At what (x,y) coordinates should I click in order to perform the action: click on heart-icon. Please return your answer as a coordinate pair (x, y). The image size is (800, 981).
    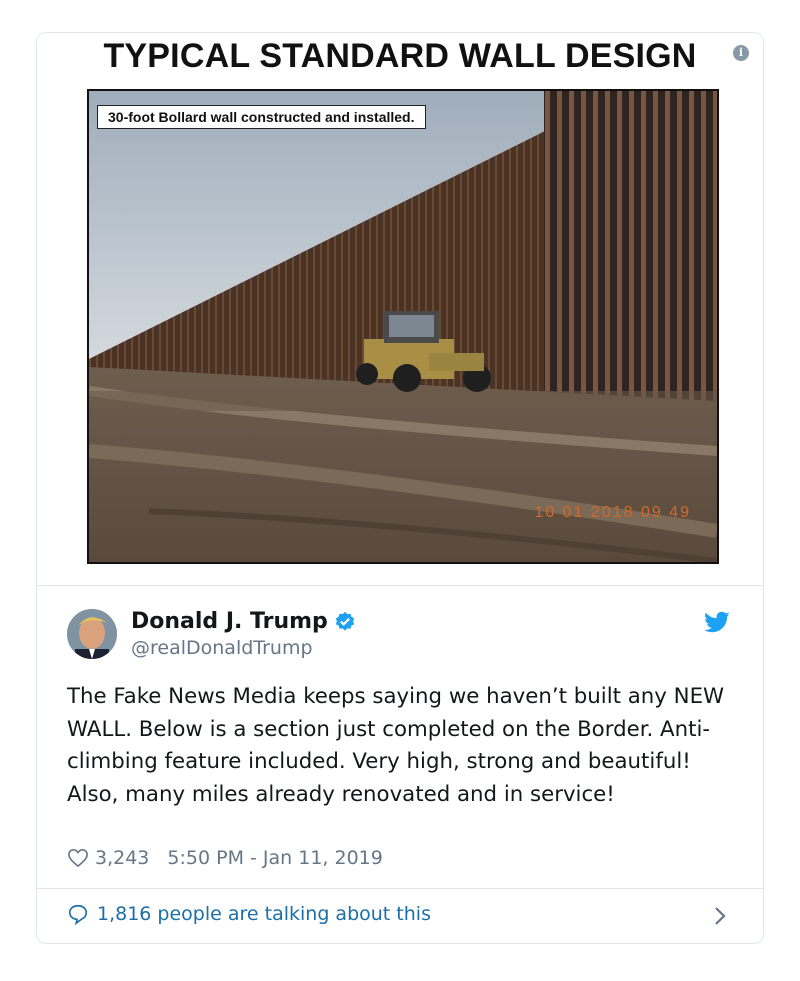
    Looking at the image, I should click on (78, 858).